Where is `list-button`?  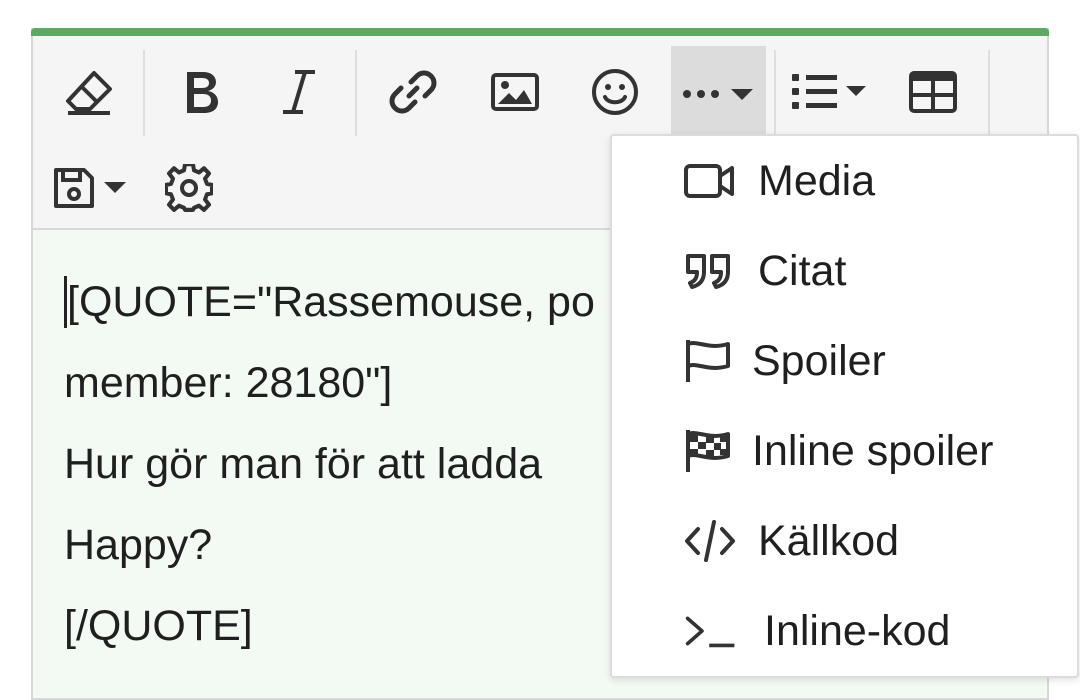
list-button is located at coordinates (830, 92).